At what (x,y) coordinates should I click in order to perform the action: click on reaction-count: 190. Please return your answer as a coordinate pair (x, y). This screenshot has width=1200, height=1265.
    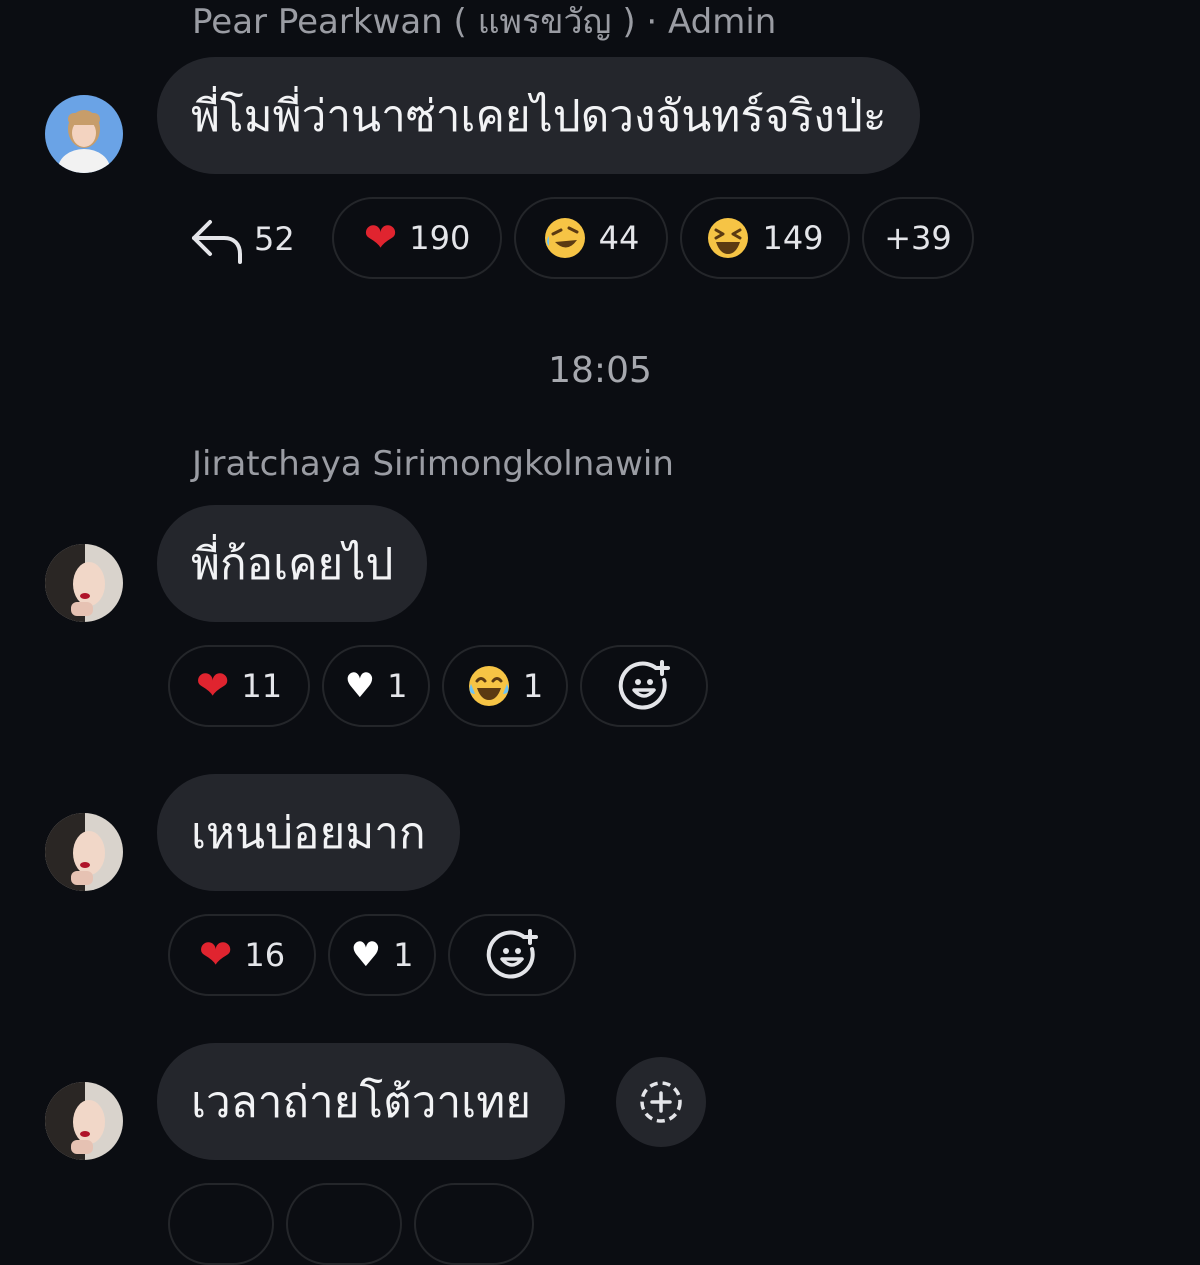
    Looking at the image, I should click on (440, 238).